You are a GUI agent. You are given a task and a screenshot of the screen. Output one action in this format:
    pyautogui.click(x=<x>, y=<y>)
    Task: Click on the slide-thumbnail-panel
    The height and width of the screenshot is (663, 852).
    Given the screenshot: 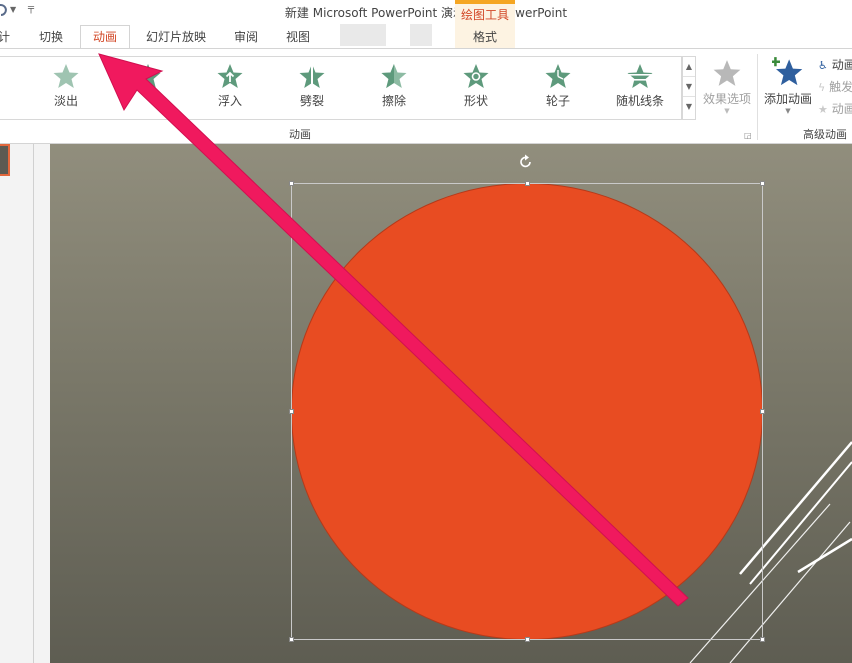 What is the action you would take?
    pyautogui.click(x=25, y=403)
    